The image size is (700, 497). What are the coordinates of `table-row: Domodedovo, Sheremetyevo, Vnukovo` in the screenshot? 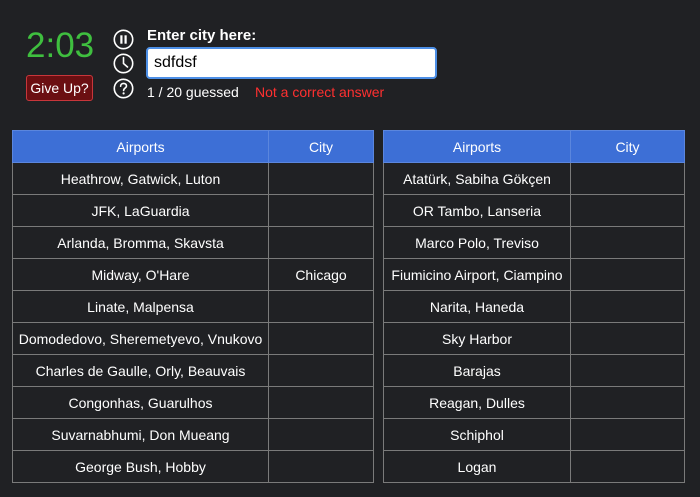 It's located at (193, 338).